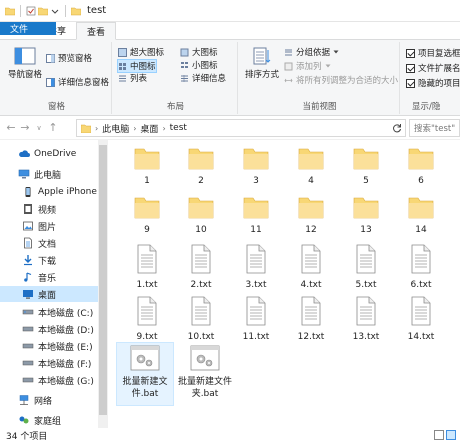 This screenshot has width=460, height=443. Describe the element at coordinates (149, 128) in the screenshot. I see `breadcrumb-desktop: 桌面` at that location.